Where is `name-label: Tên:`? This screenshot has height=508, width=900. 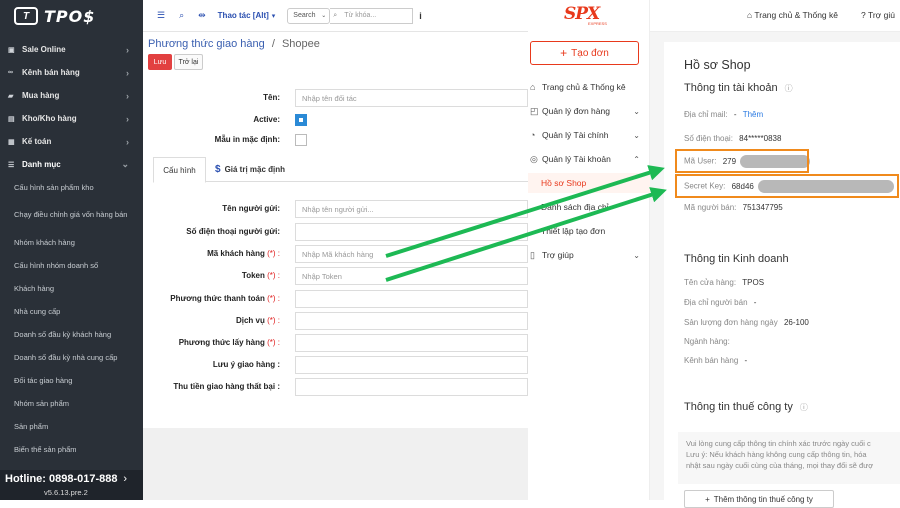
name-label: Tên: is located at coordinates (271, 97).